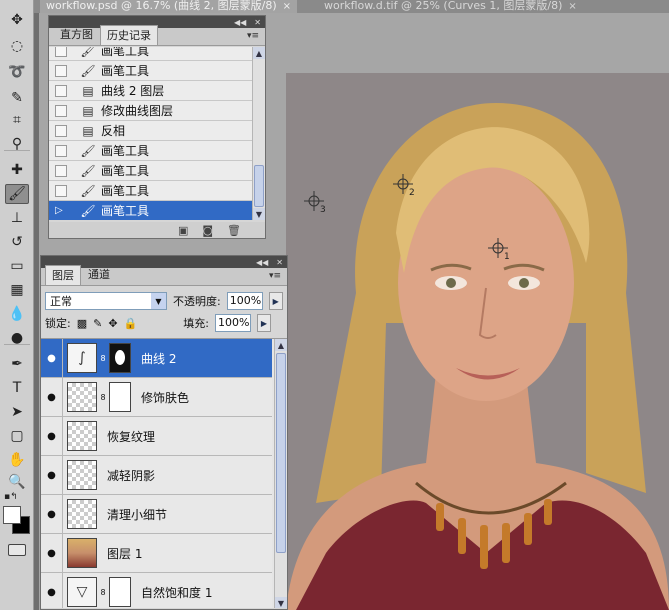 This screenshot has width=669, height=610. Describe the element at coordinates (61, 211) in the screenshot. I see `history-source-checkbox: ▷` at that location.